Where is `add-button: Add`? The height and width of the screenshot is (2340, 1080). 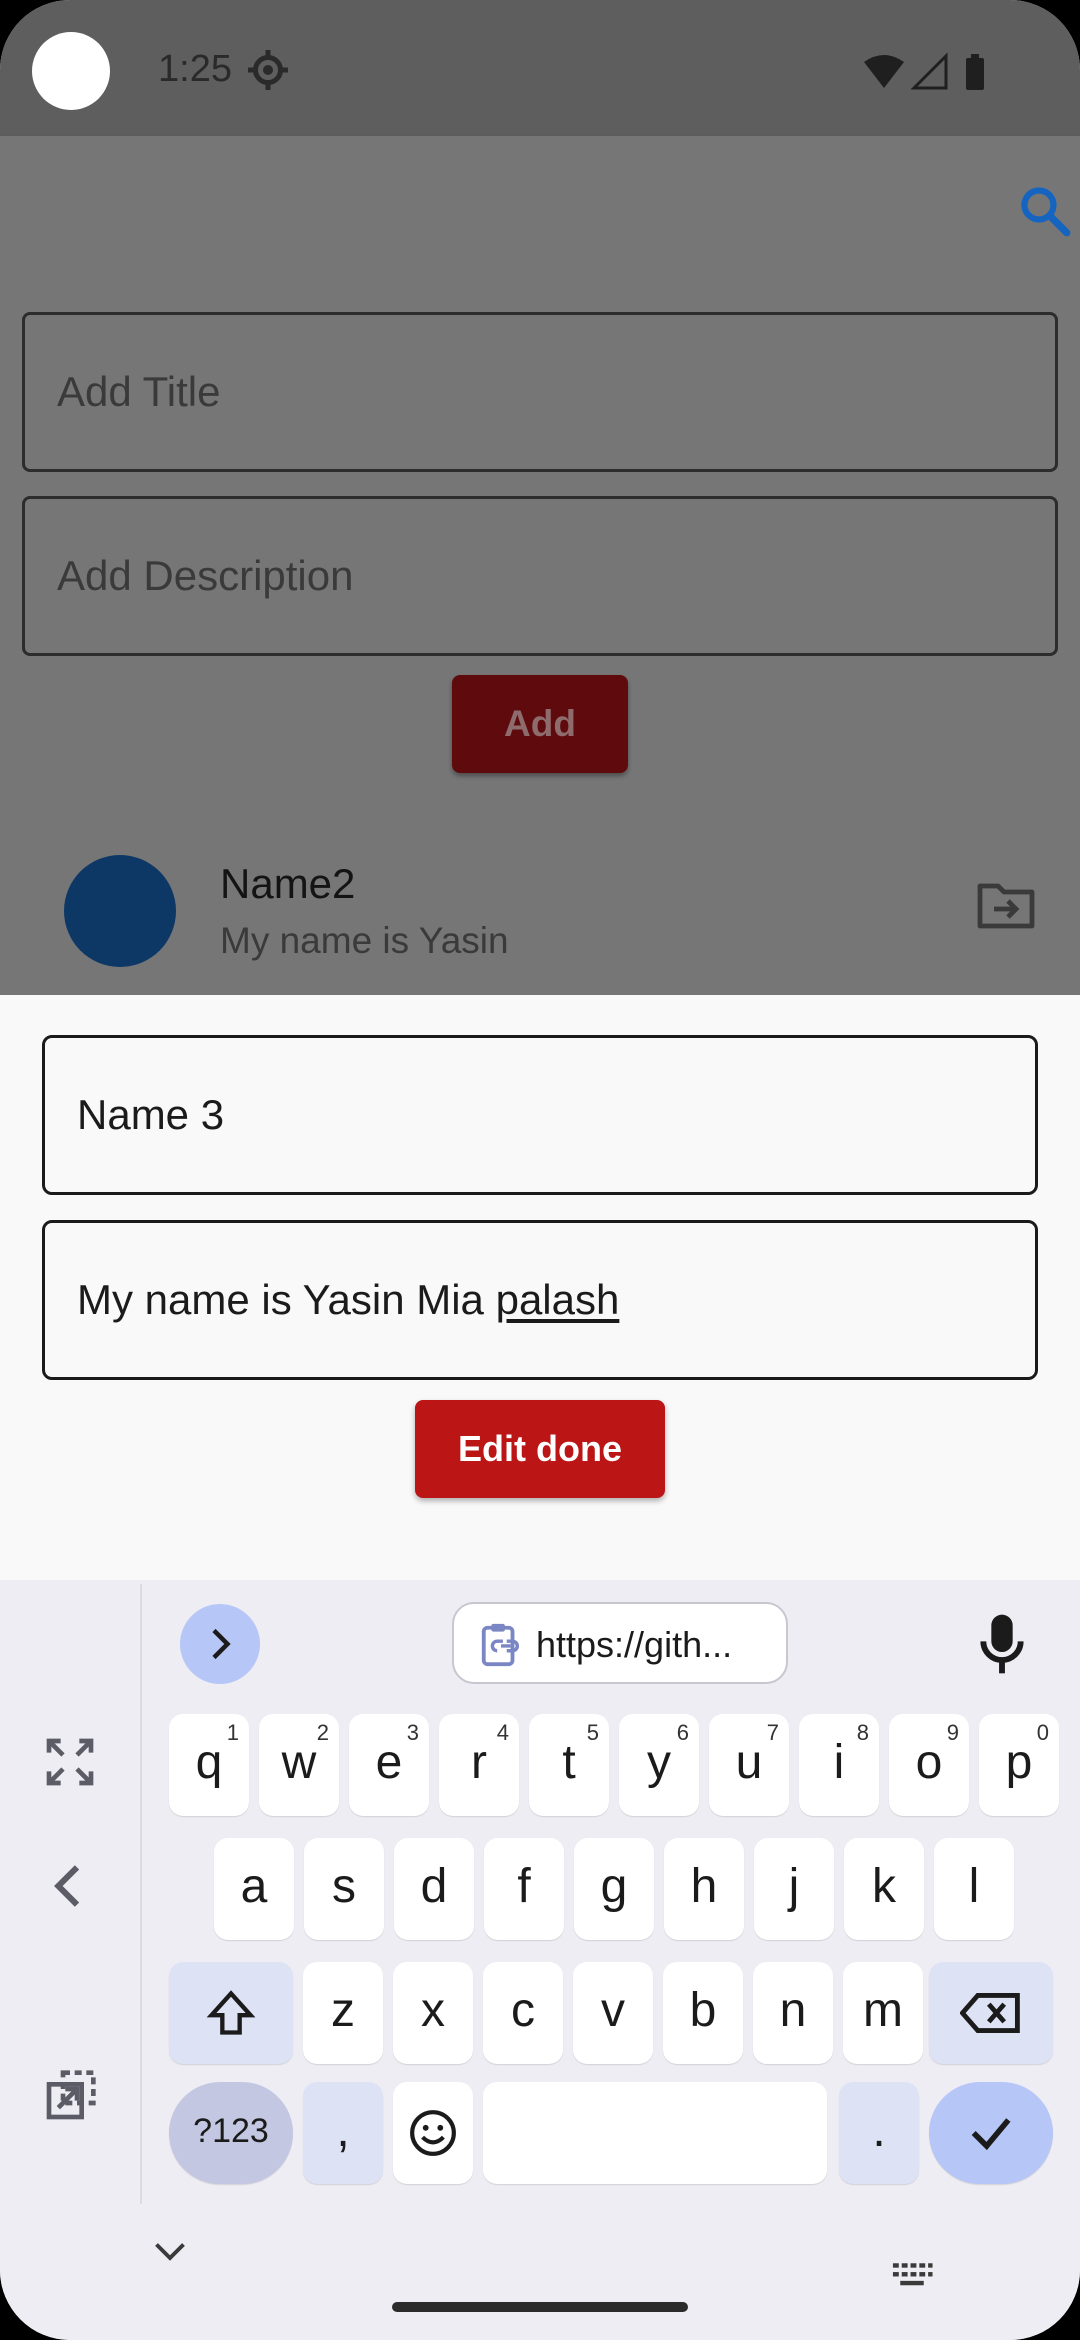 add-button: Add is located at coordinates (540, 724).